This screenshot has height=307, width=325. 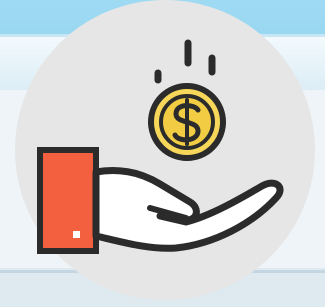 I want to click on dollar-coin-icon, so click(x=187, y=122).